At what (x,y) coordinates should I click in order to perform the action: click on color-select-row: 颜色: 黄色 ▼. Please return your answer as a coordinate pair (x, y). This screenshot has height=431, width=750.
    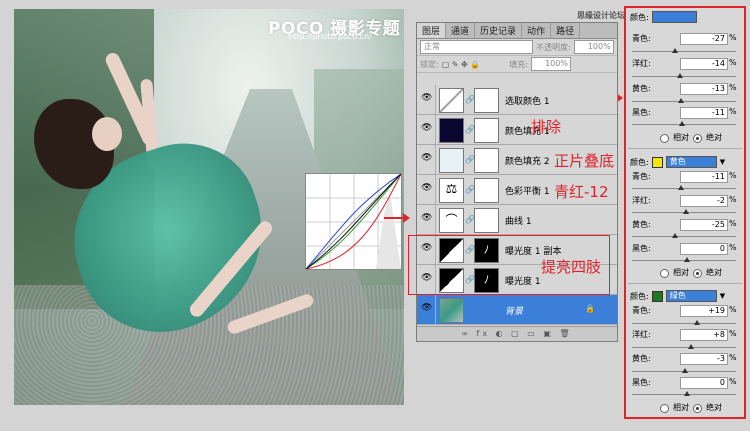
    Looking at the image, I should click on (677, 162).